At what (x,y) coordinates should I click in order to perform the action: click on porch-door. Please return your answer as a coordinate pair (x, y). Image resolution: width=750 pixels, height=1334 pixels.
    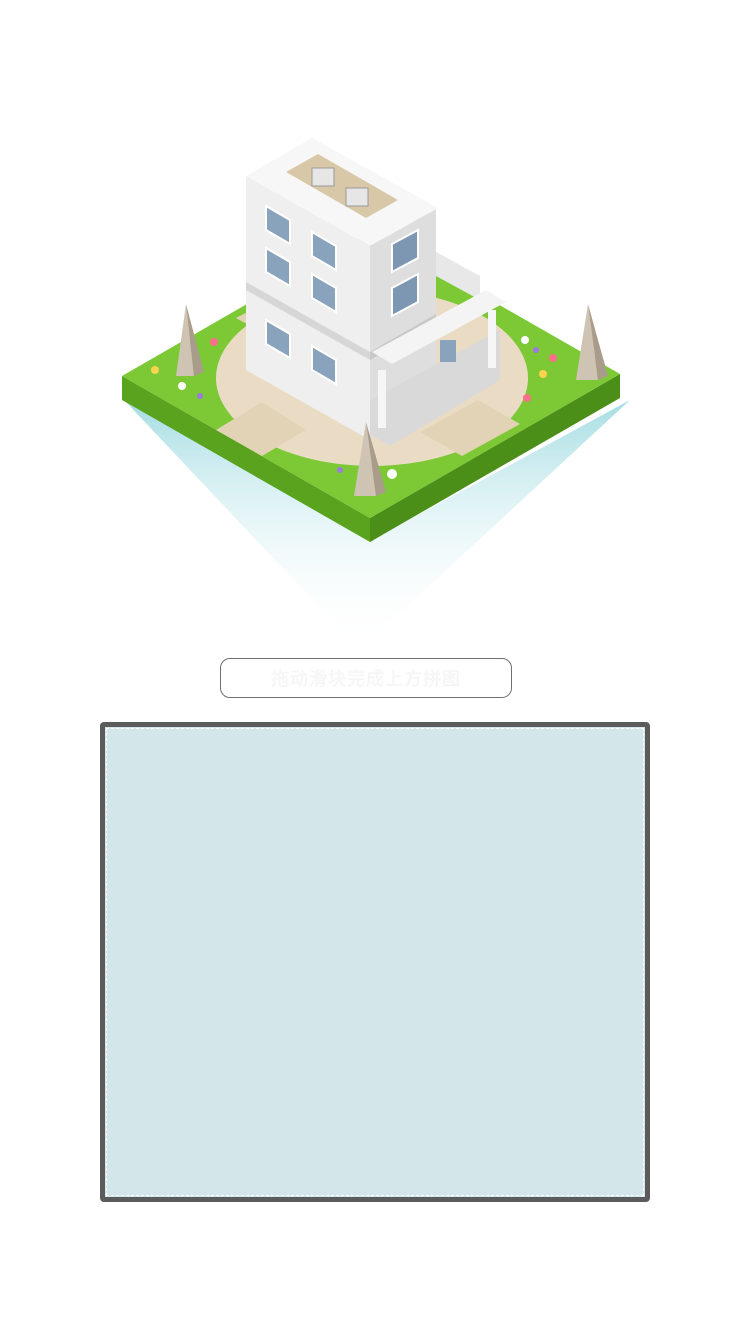
    Looking at the image, I should click on (448, 351).